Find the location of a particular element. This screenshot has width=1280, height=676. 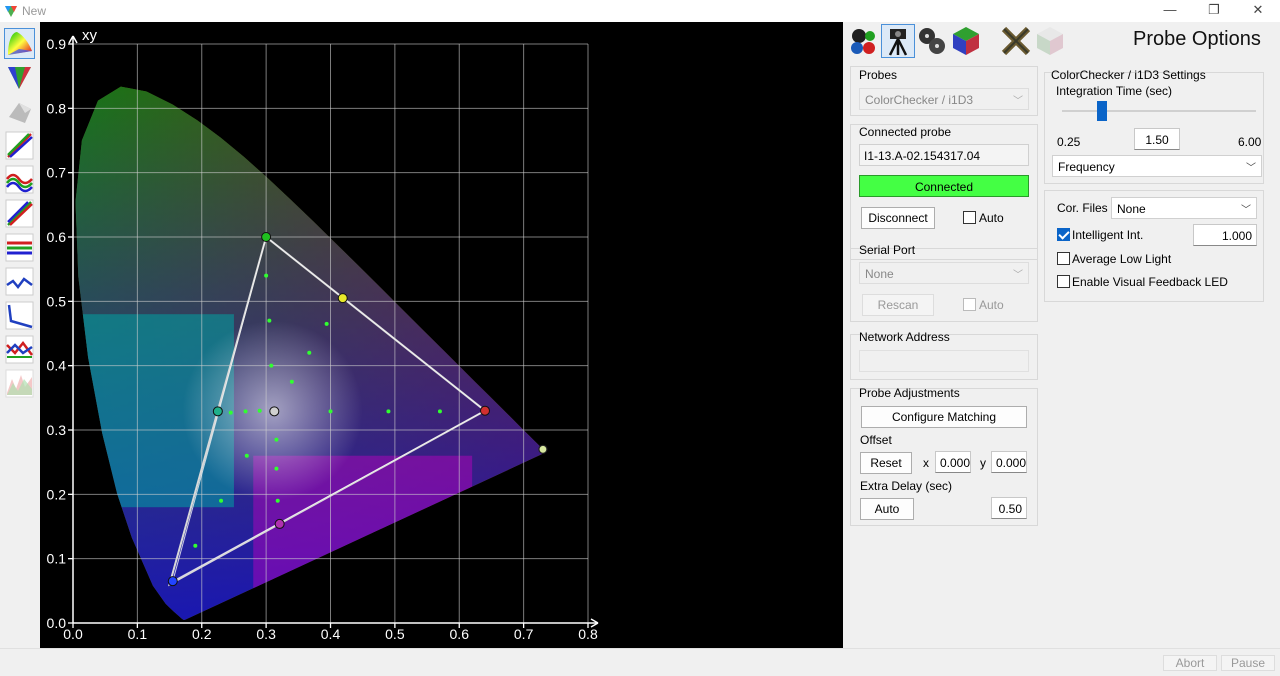

average-low-light-label: Average Low Light is located at coordinates (1122, 259).